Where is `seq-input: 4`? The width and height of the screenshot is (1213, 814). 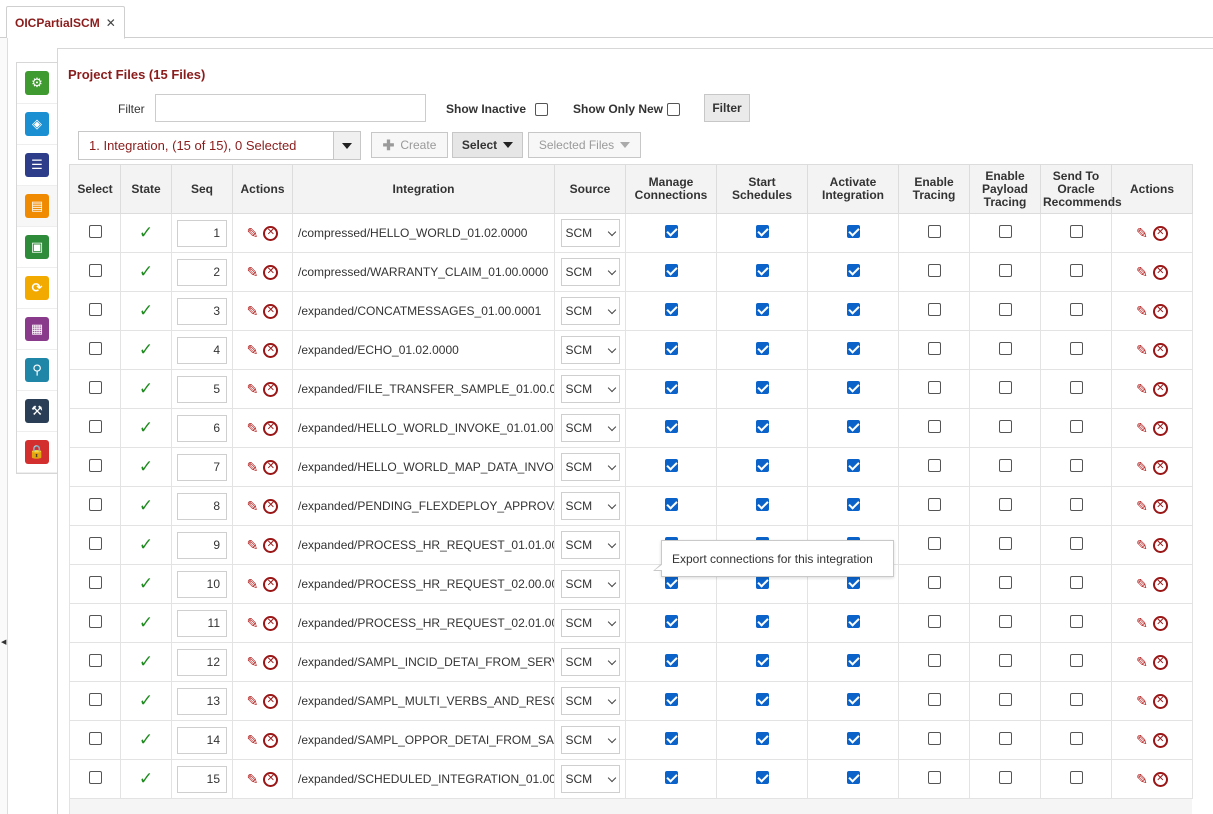 seq-input: 4 is located at coordinates (202, 350).